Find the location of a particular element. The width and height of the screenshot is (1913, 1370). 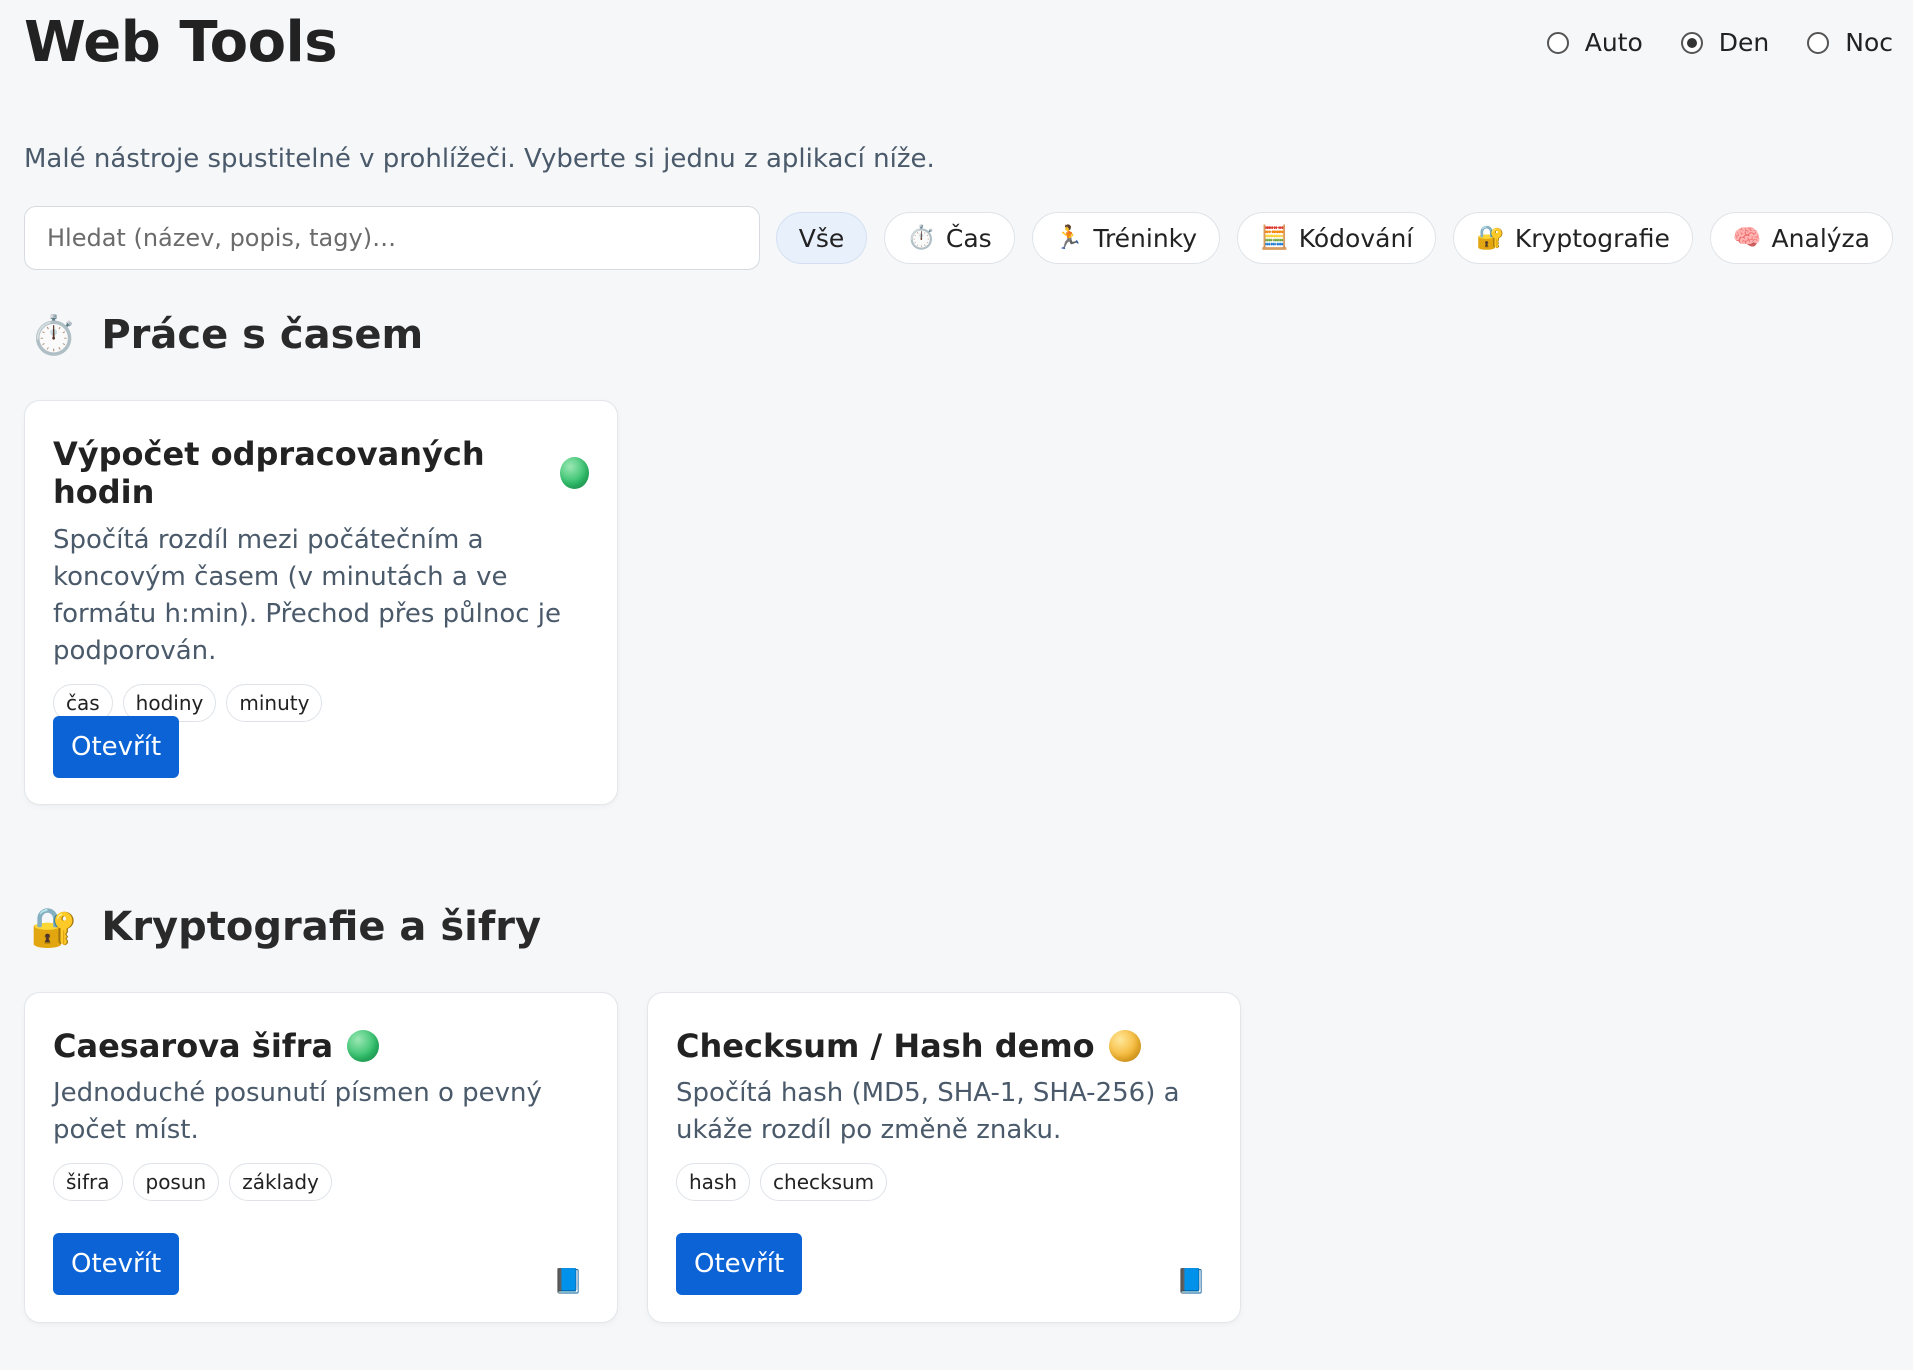

filter-chip-treninky: 🏃 Tréninky is located at coordinates (1126, 238).